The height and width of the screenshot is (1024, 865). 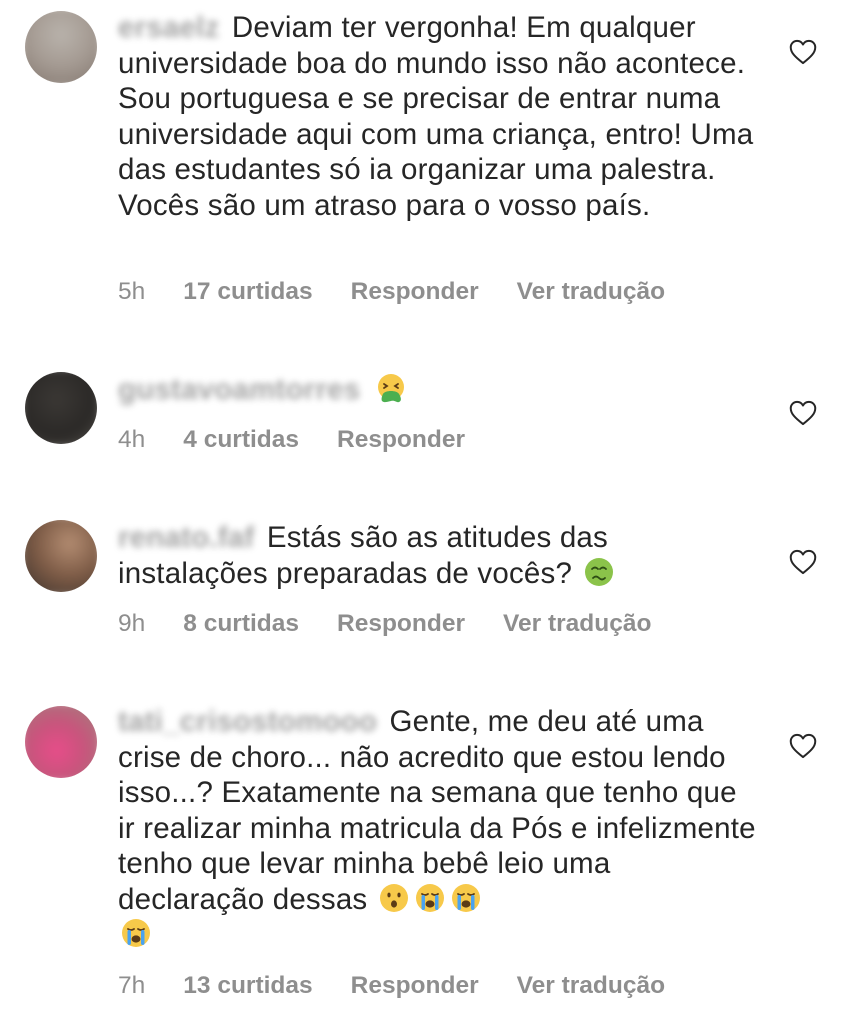 What do you see at coordinates (132, 985) in the screenshot?
I see `timestamp: 7h` at bounding box center [132, 985].